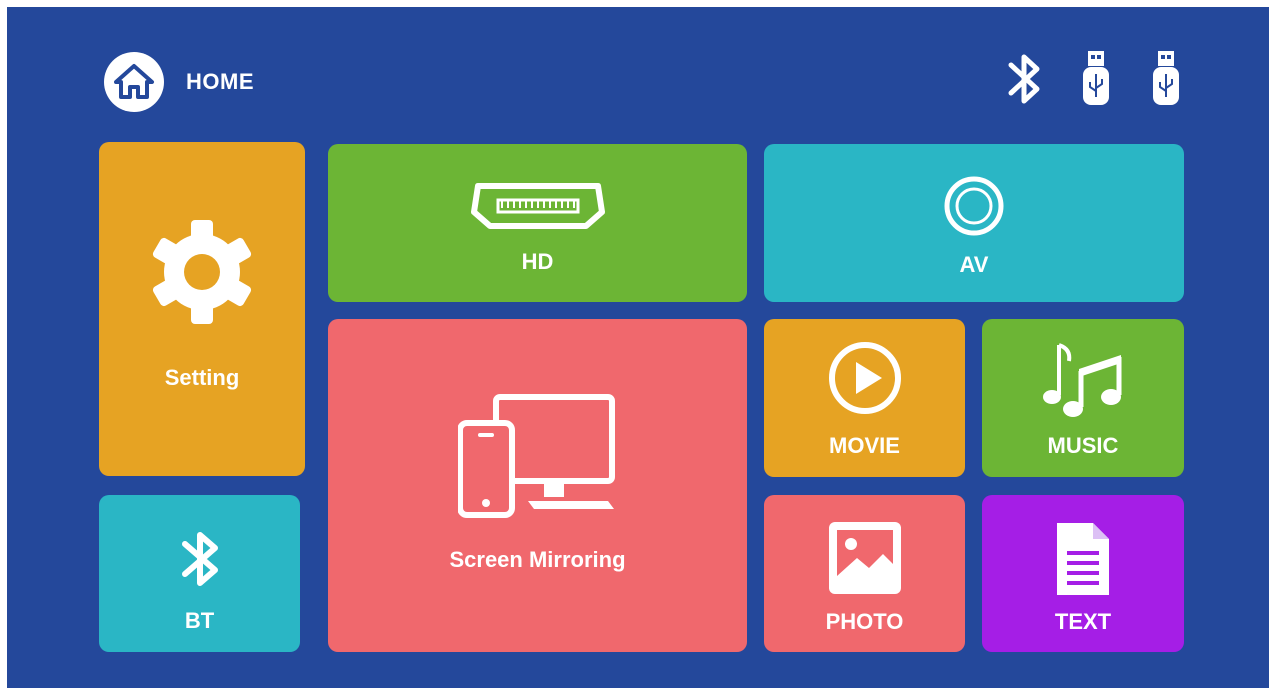 The width and height of the screenshot is (1276, 695). Describe the element at coordinates (537, 559) in the screenshot. I see `screen-mirroring-label: Screen Mirroring` at that location.